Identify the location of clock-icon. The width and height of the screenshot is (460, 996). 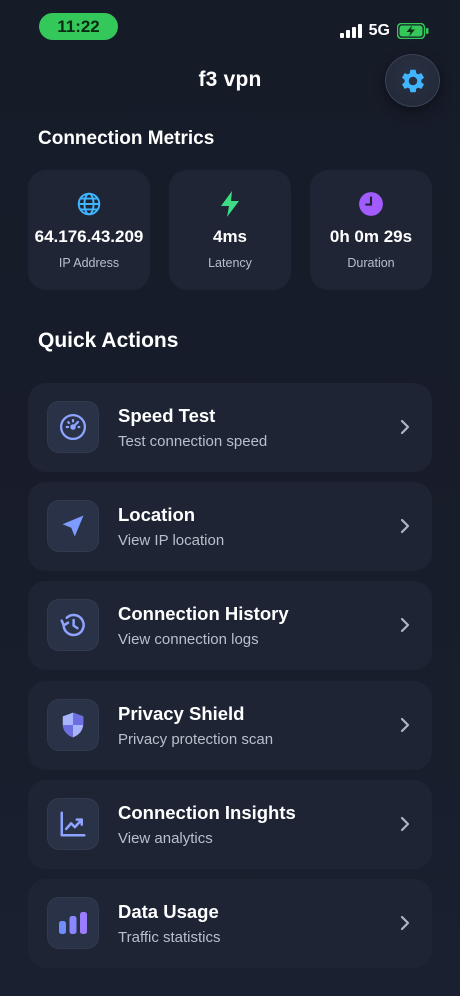
(371, 204).